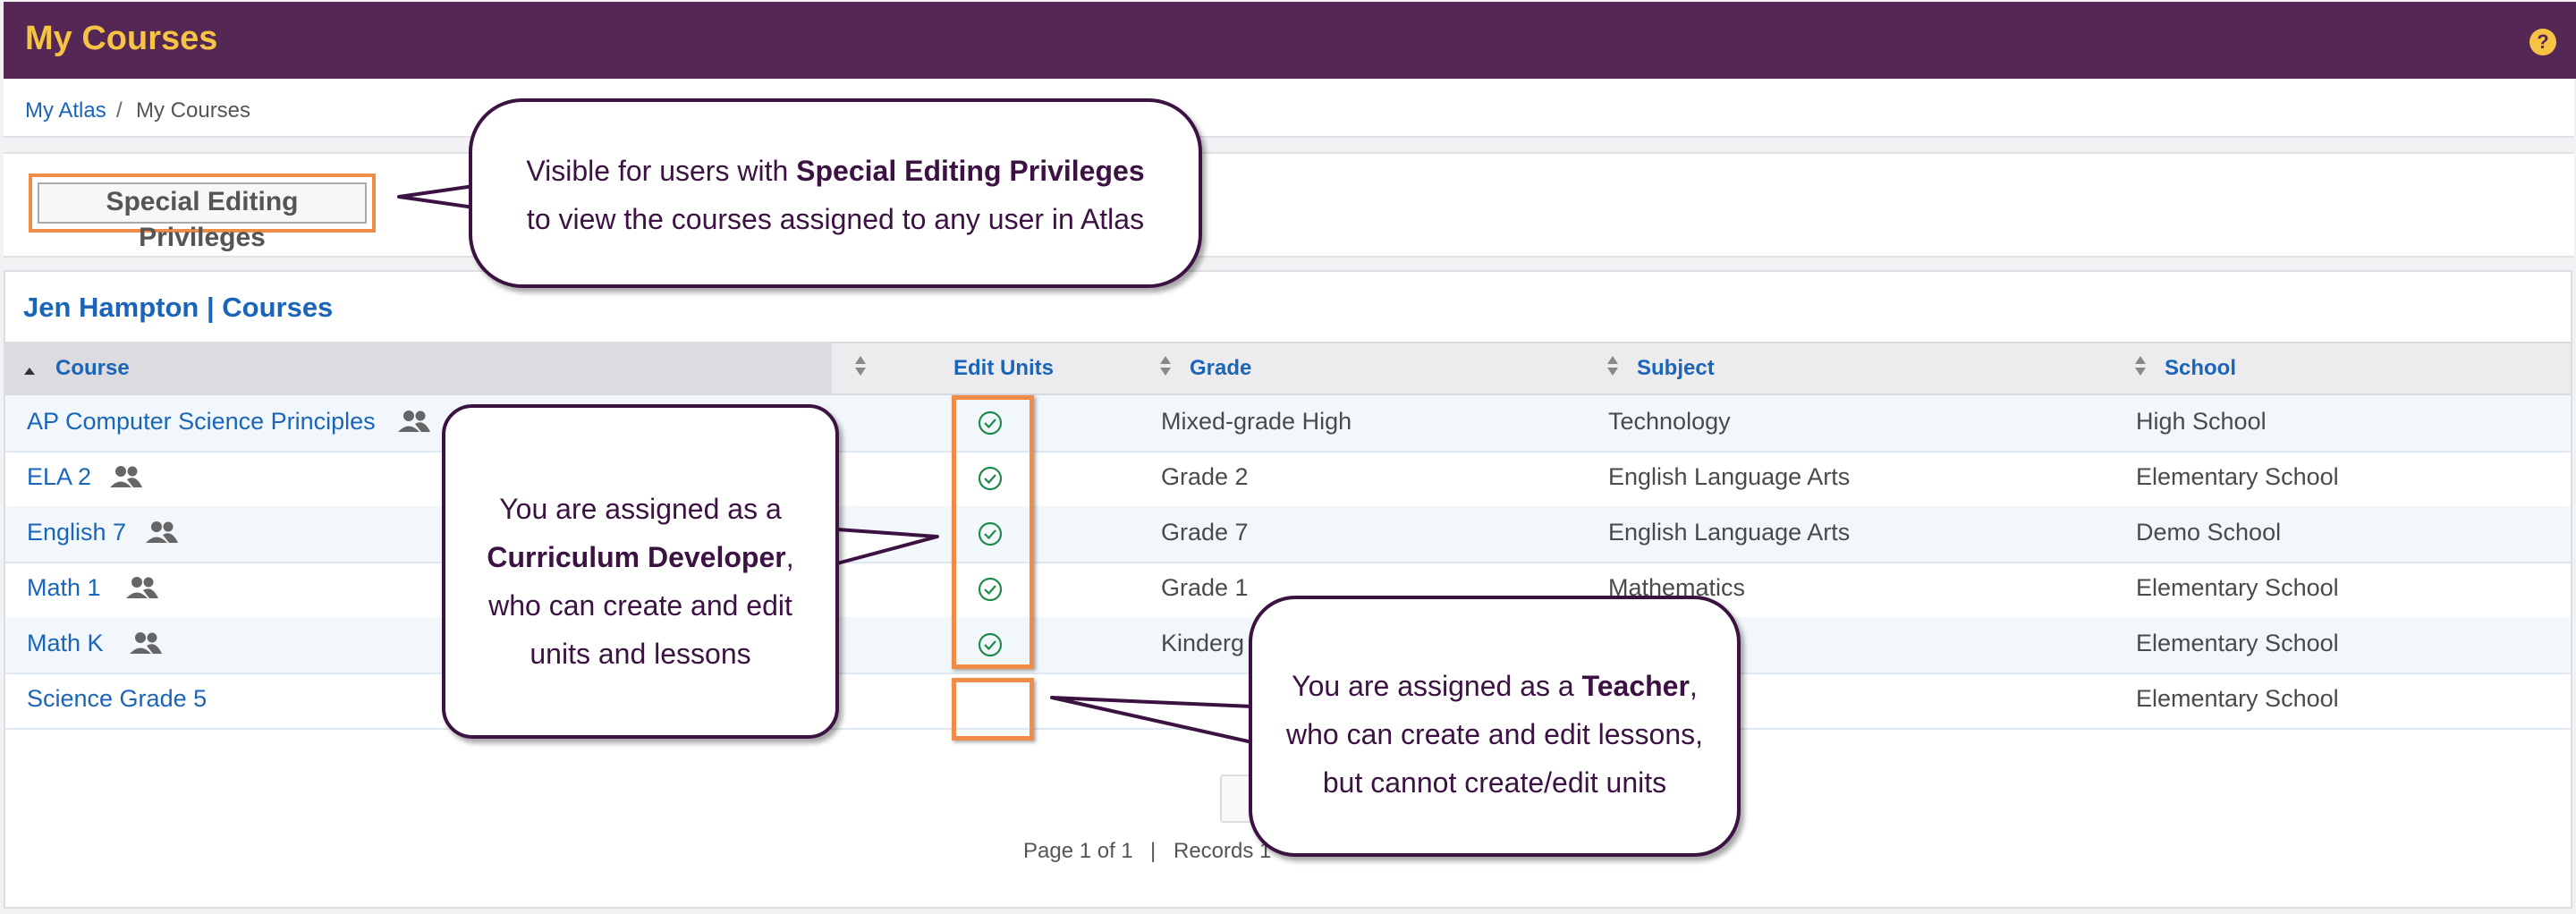  What do you see at coordinates (1203, 643) in the screenshot?
I see `grade-cell: Kinderg` at bounding box center [1203, 643].